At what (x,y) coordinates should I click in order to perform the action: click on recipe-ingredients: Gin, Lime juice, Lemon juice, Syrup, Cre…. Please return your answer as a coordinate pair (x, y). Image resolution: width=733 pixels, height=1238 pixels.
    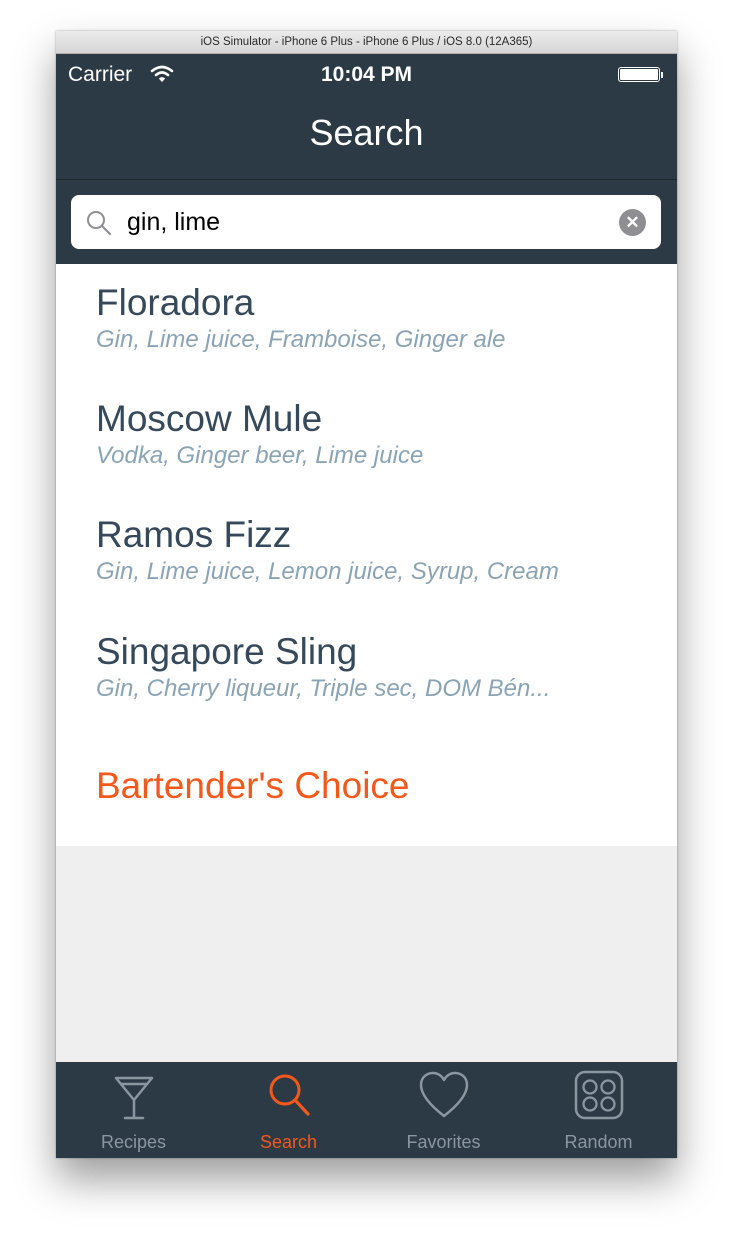
    Looking at the image, I should click on (327, 571).